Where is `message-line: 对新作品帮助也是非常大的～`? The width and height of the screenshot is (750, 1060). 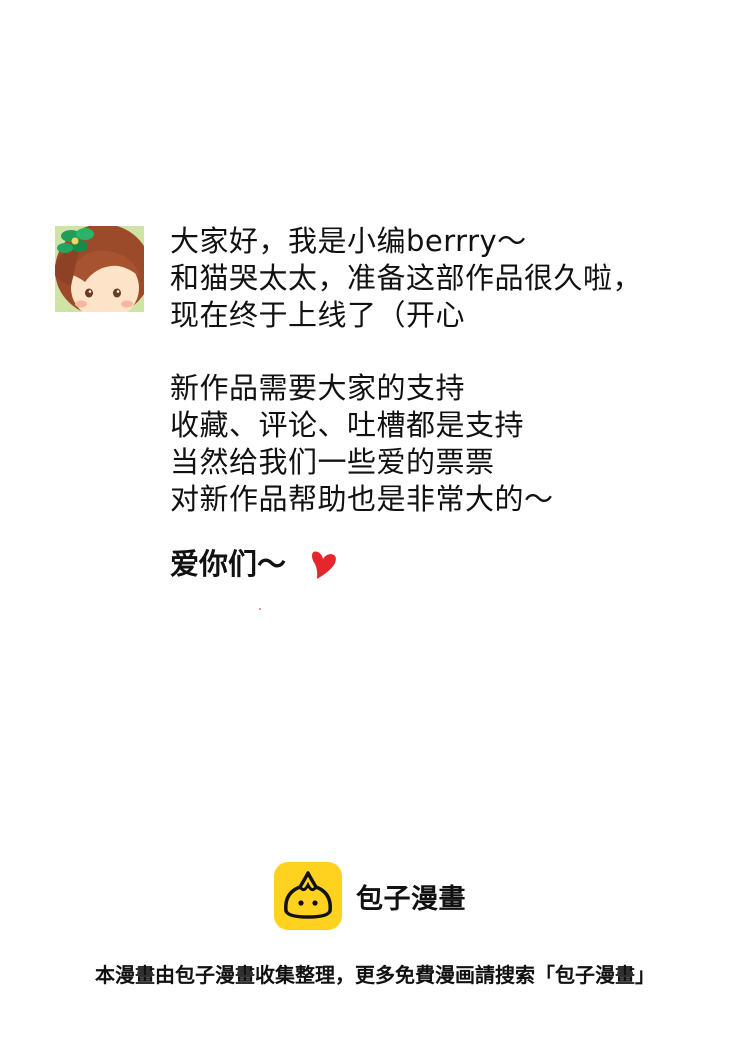 message-line: 对新作品帮助也是非常大的～ is located at coordinates (362, 499).